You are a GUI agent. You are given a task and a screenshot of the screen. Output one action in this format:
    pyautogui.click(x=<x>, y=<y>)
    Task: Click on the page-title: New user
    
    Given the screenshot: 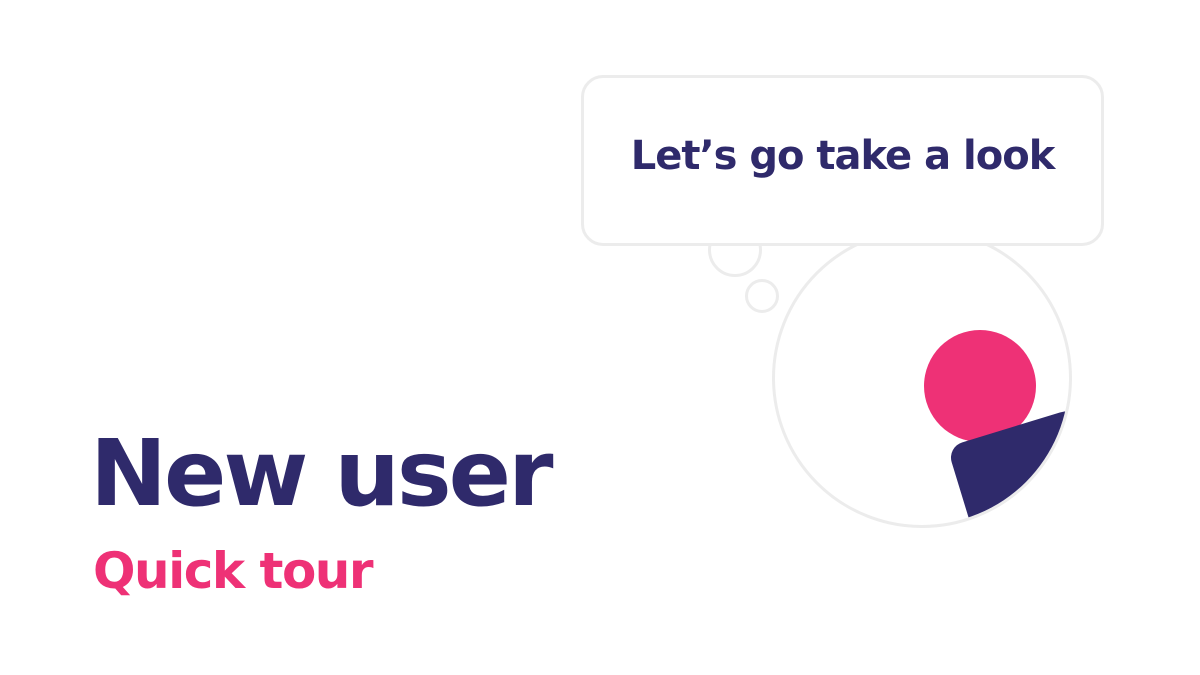 What is the action you would take?
    pyautogui.click(x=321, y=473)
    